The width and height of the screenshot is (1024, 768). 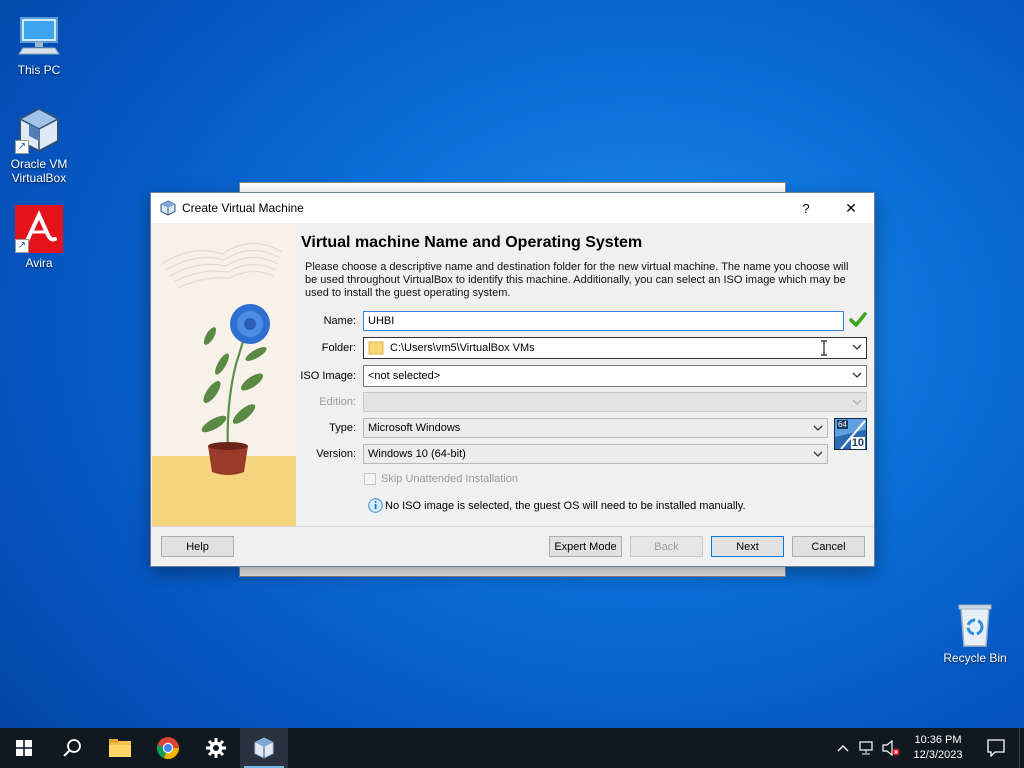 What do you see at coordinates (39, 130) in the screenshot?
I see `virtualbox-cube-icon: ↗` at bounding box center [39, 130].